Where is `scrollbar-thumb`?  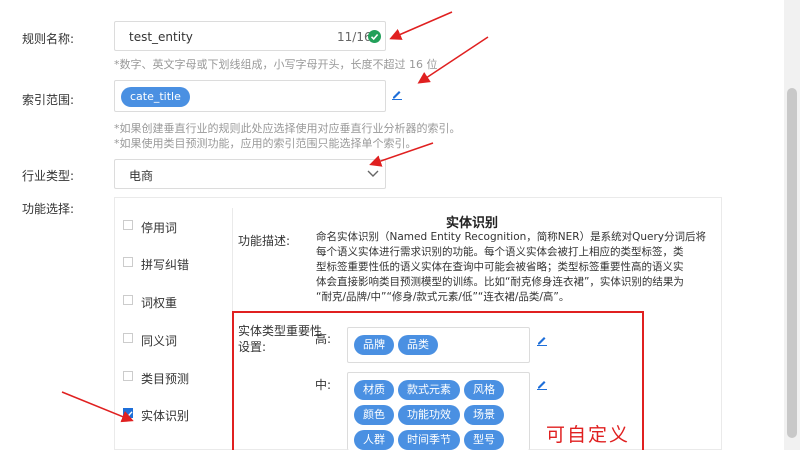 scrollbar-thumb is located at coordinates (792, 263).